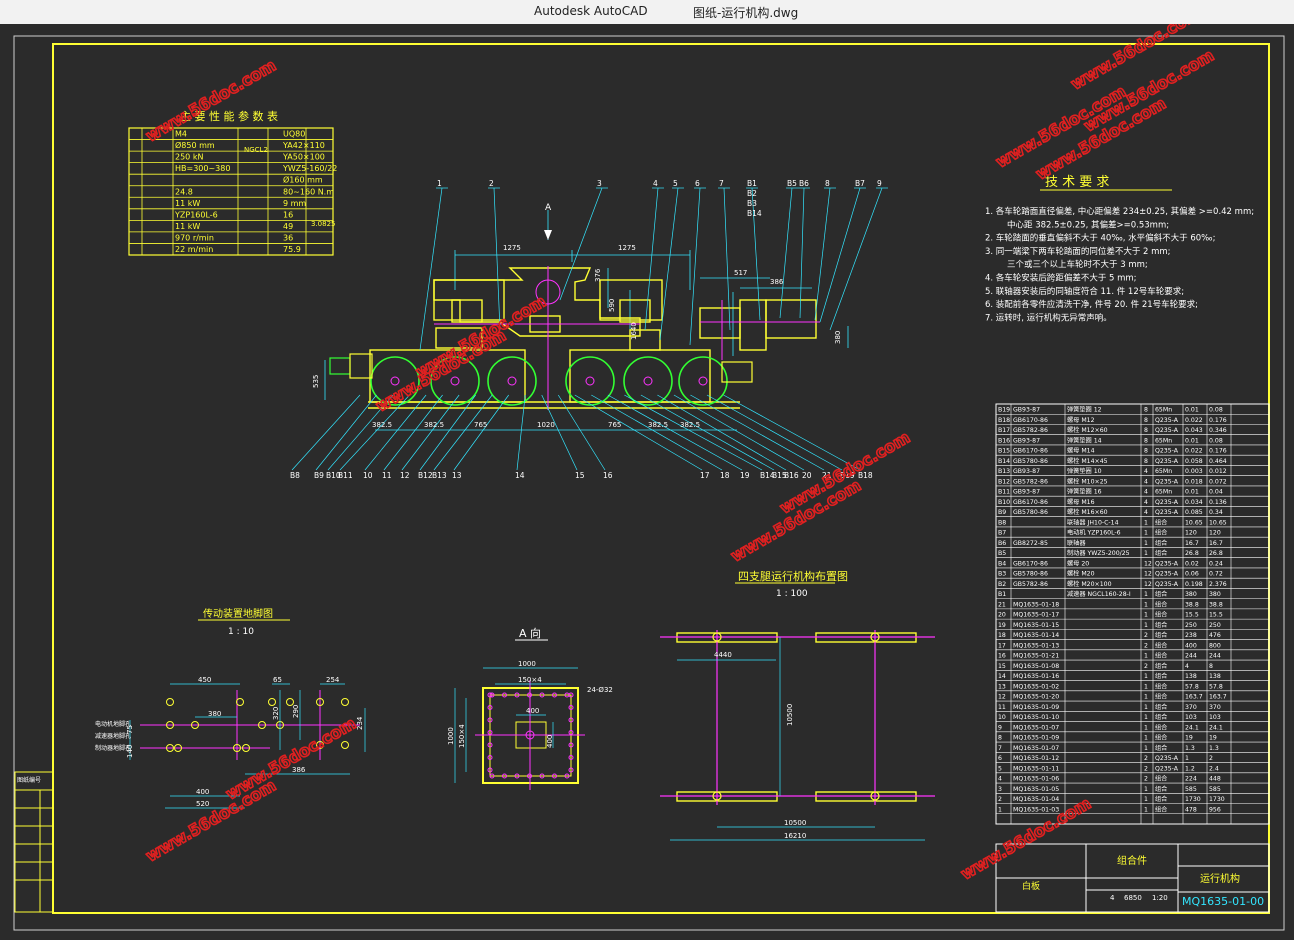 Image resolution: width=1294 pixels, height=940 pixels. What do you see at coordinates (439, 475) in the screenshot?
I see `part-label-bottom: B13` at bounding box center [439, 475].